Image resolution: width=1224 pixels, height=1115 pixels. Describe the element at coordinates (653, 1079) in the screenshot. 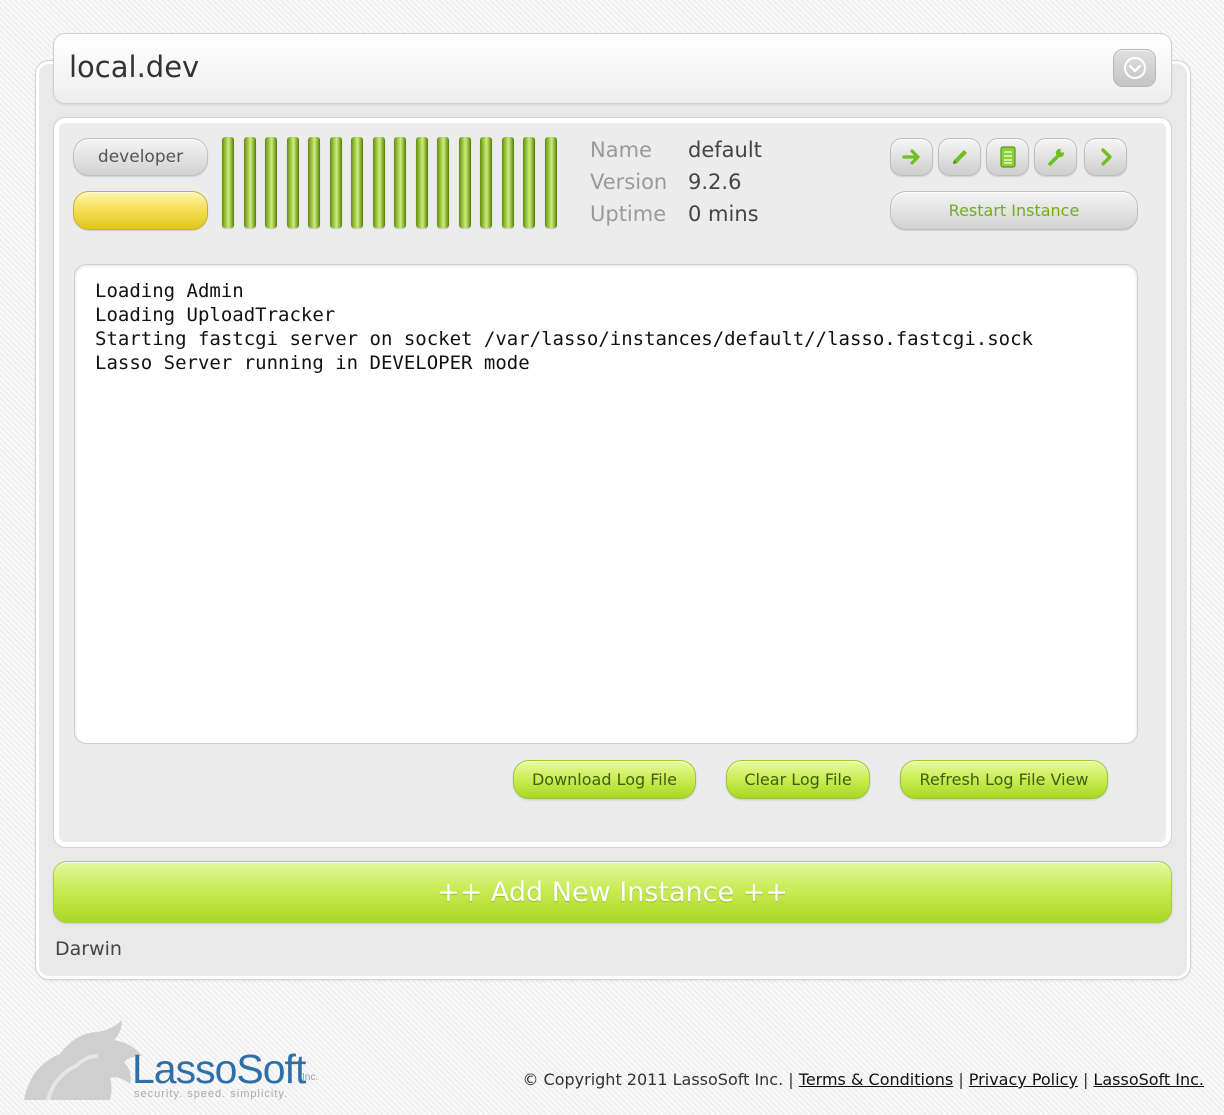

I see `copyright-text: © Copyright 2011 LassoSoft Inc.` at that location.